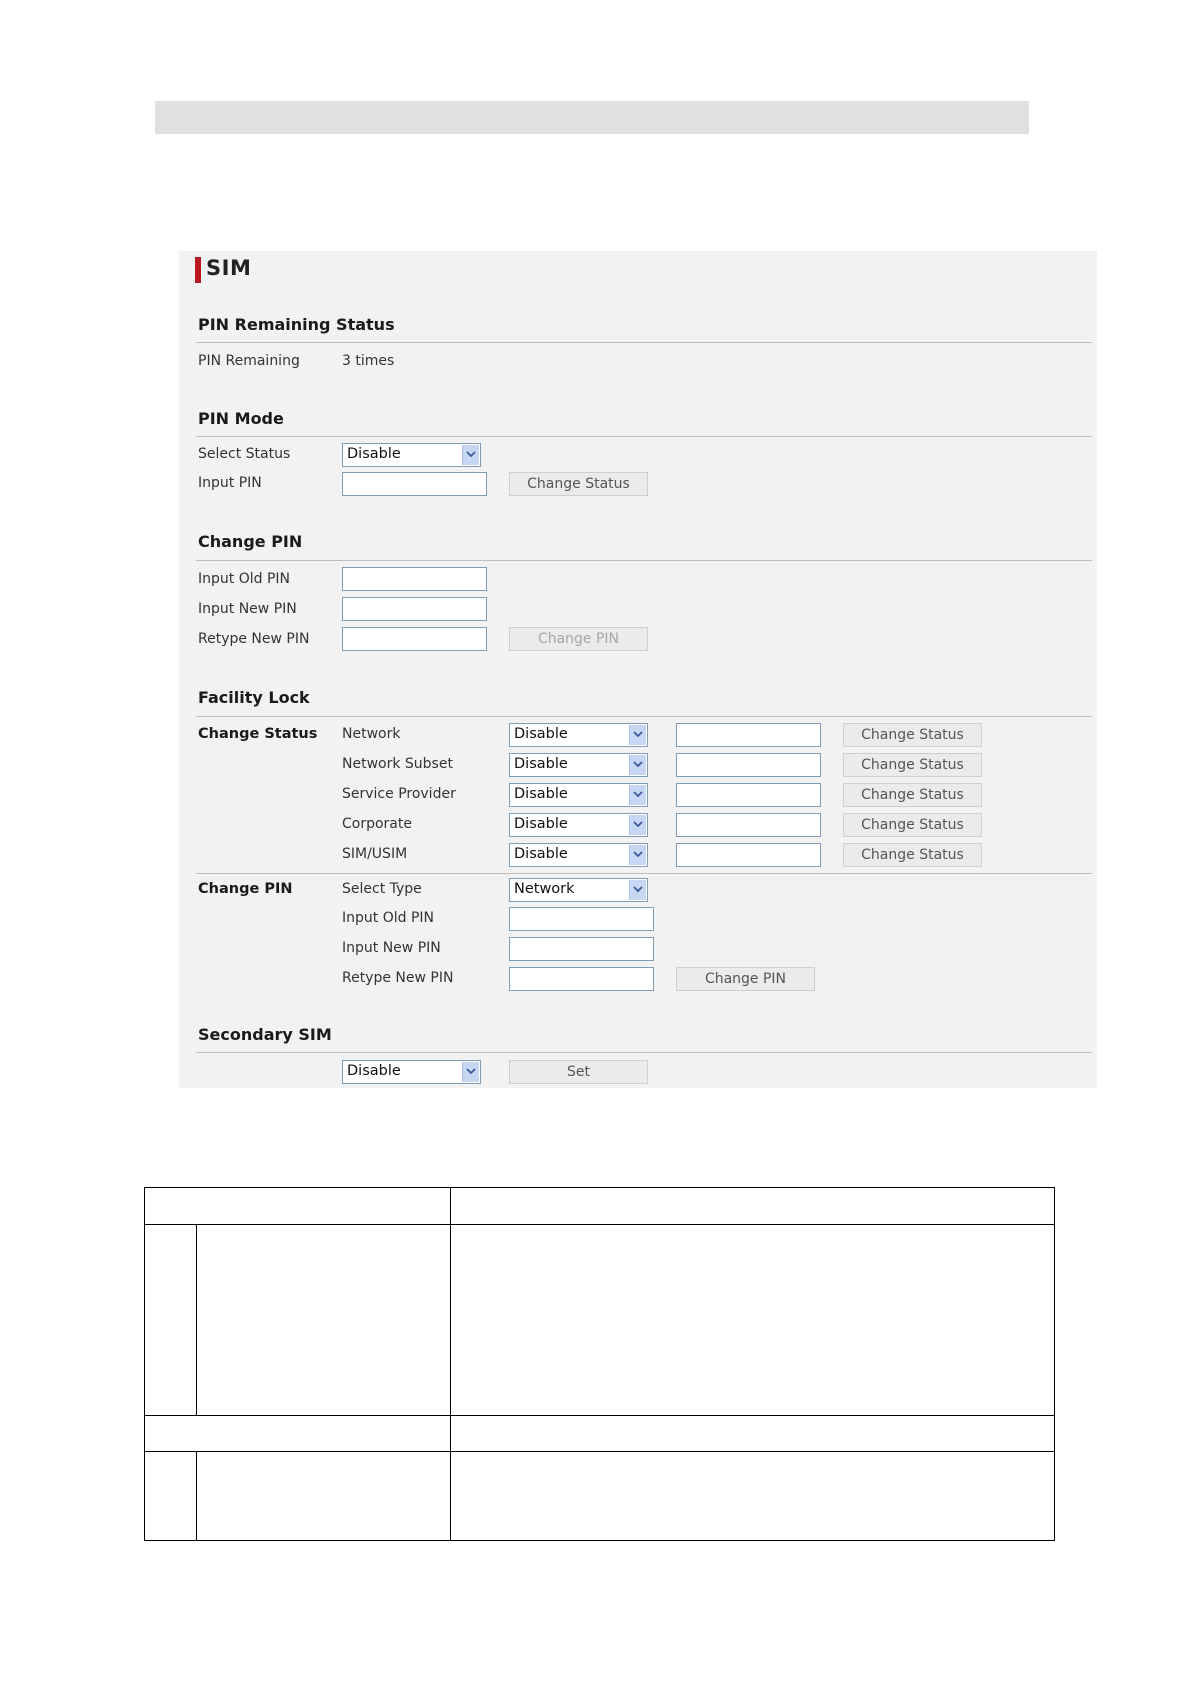 The height and width of the screenshot is (1684, 1191). I want to click on retype-pin-field, so click(414, 639).